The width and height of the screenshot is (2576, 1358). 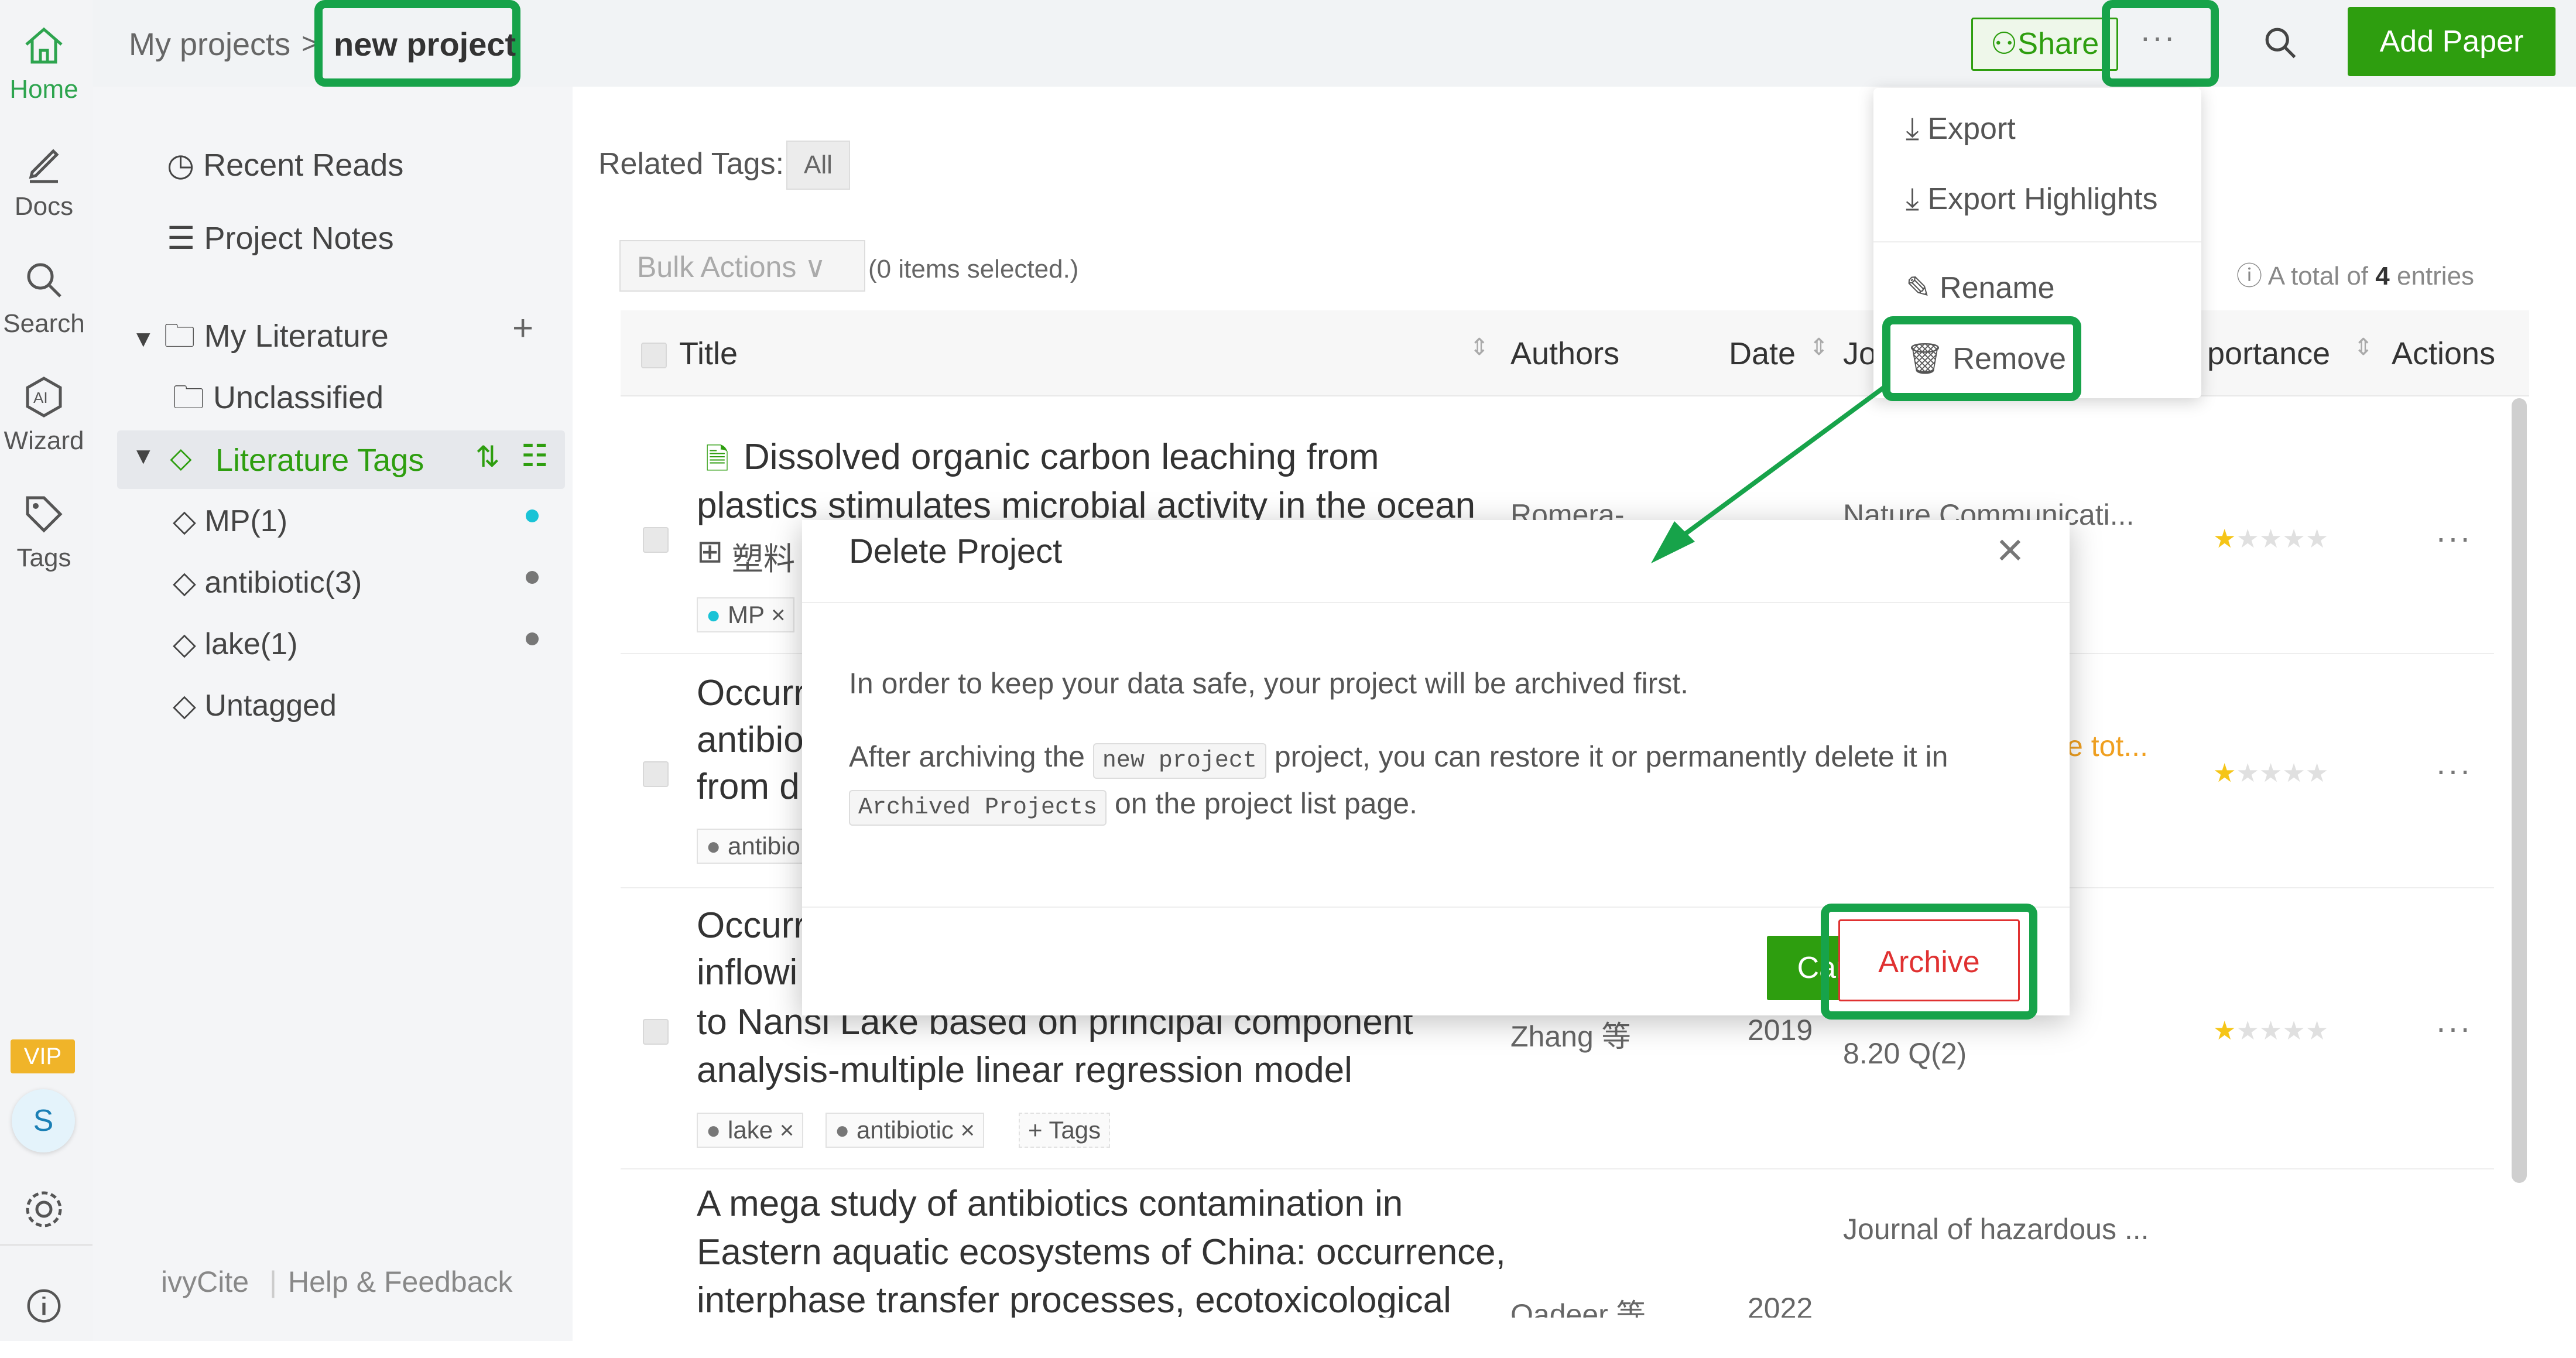 What do you see at coordinates (654, 355) in the screenshot?
I see `select-all-checkbox` at bounding box center [654, 355].